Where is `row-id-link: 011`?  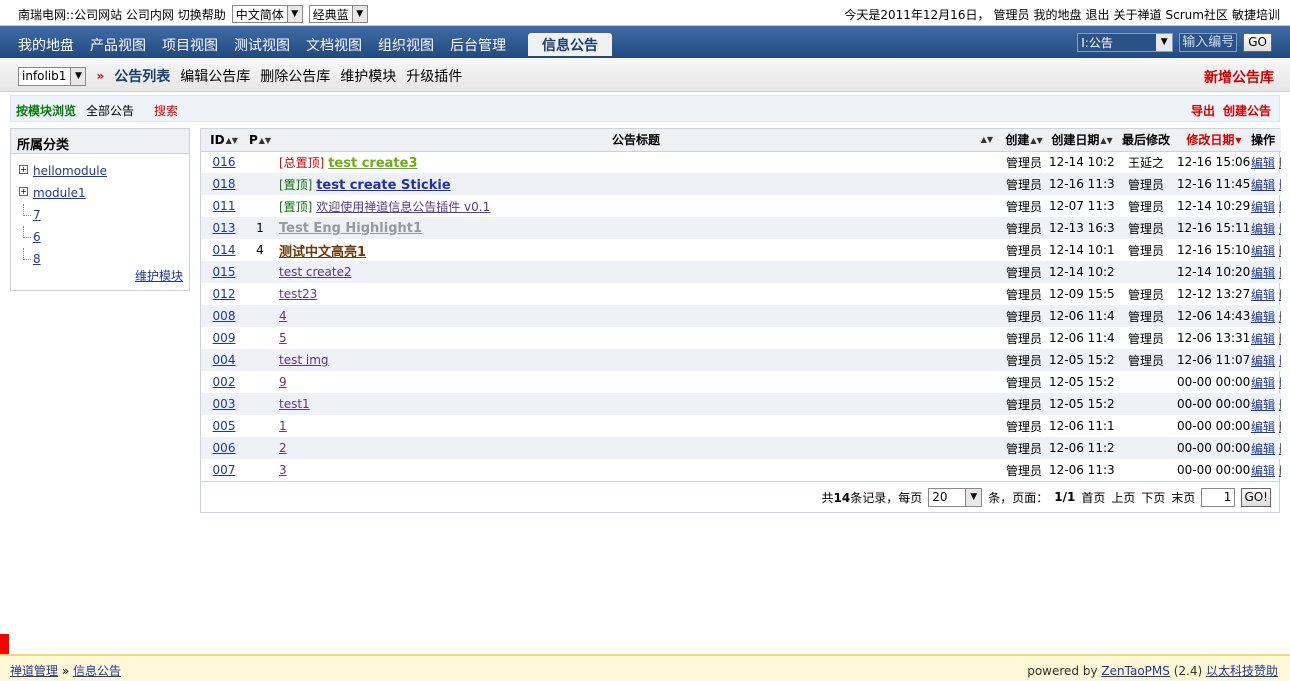 row-id-link: 011 is located at coordinates (224, 206).